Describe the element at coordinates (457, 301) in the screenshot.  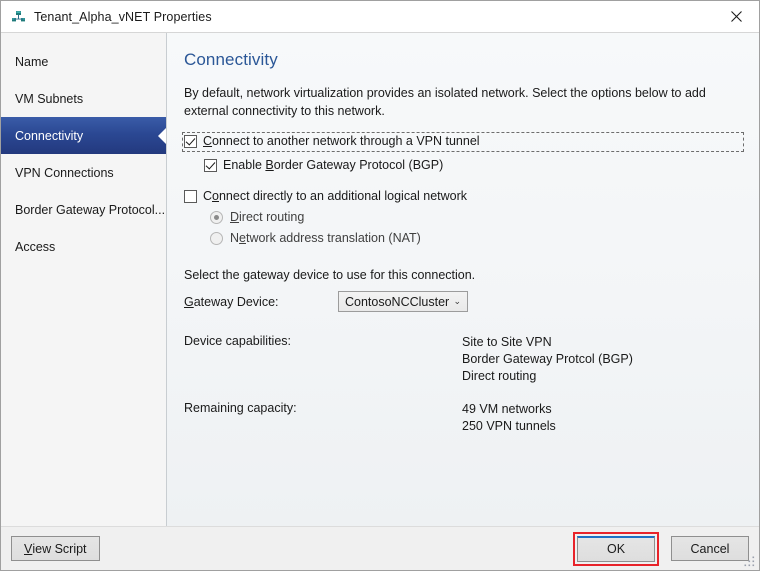
I see `chevron-down-icon: ⌄` at that location.